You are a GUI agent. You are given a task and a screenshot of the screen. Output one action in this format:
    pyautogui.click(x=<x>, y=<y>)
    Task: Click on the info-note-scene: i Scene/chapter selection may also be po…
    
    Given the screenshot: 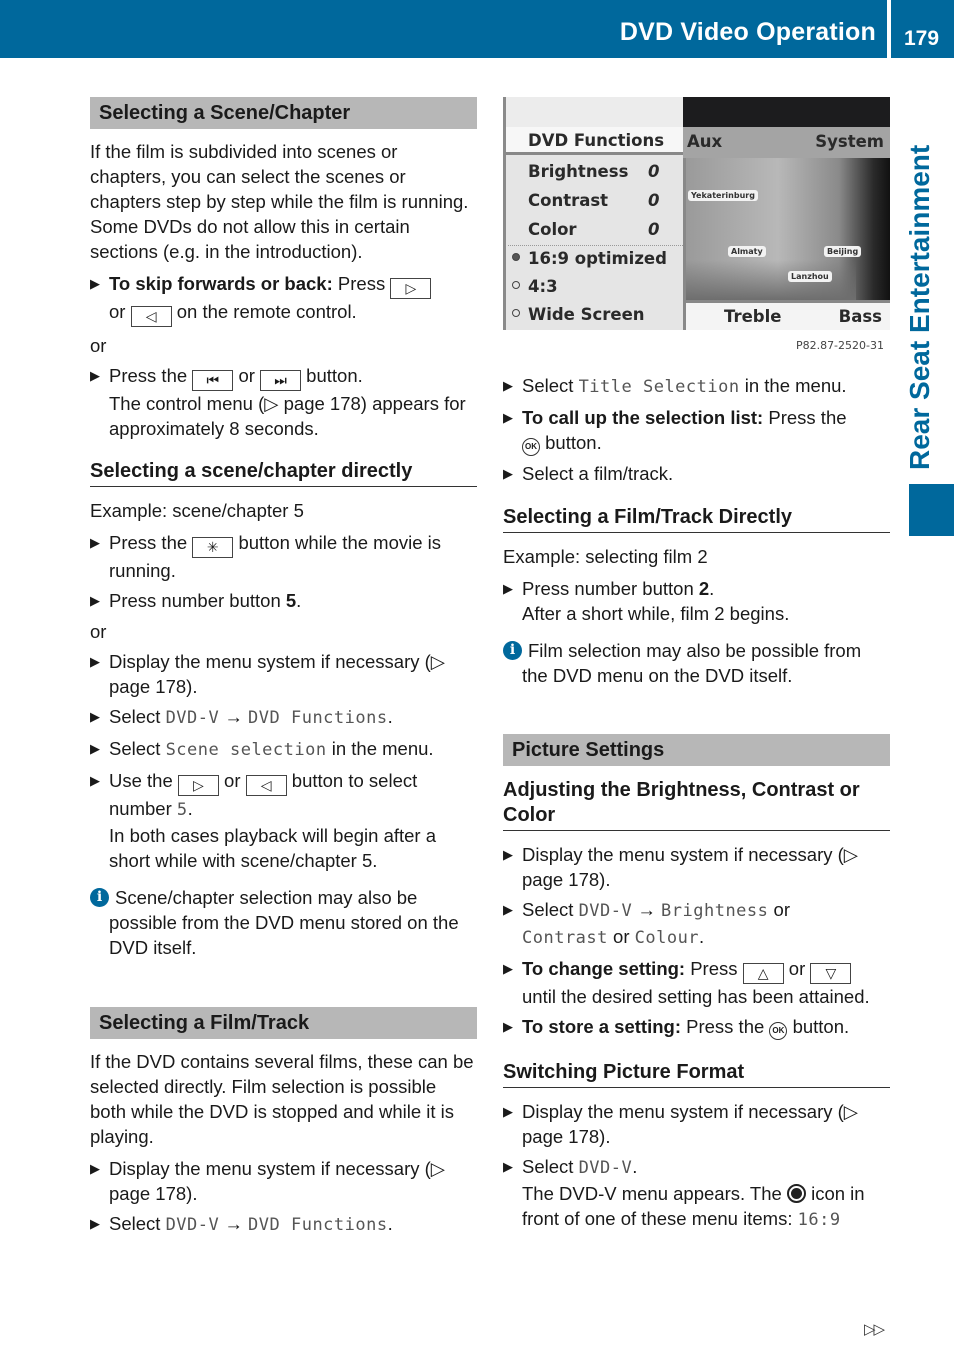 What is the action you would take?
    pyautogui.click(x=283, y=922)
    